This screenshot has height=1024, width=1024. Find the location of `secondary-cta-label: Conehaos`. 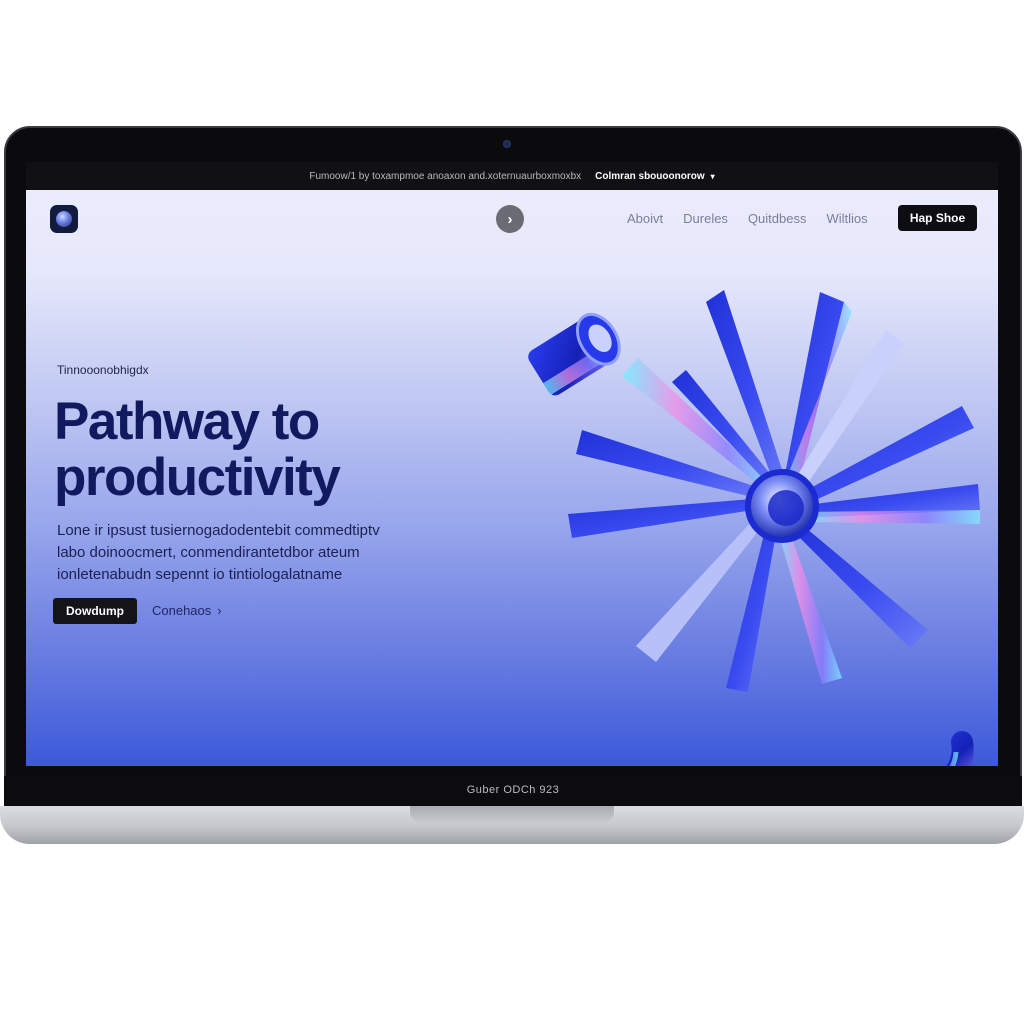

secondary-cta-label: Conehaos is located at coordinates (182, 610).